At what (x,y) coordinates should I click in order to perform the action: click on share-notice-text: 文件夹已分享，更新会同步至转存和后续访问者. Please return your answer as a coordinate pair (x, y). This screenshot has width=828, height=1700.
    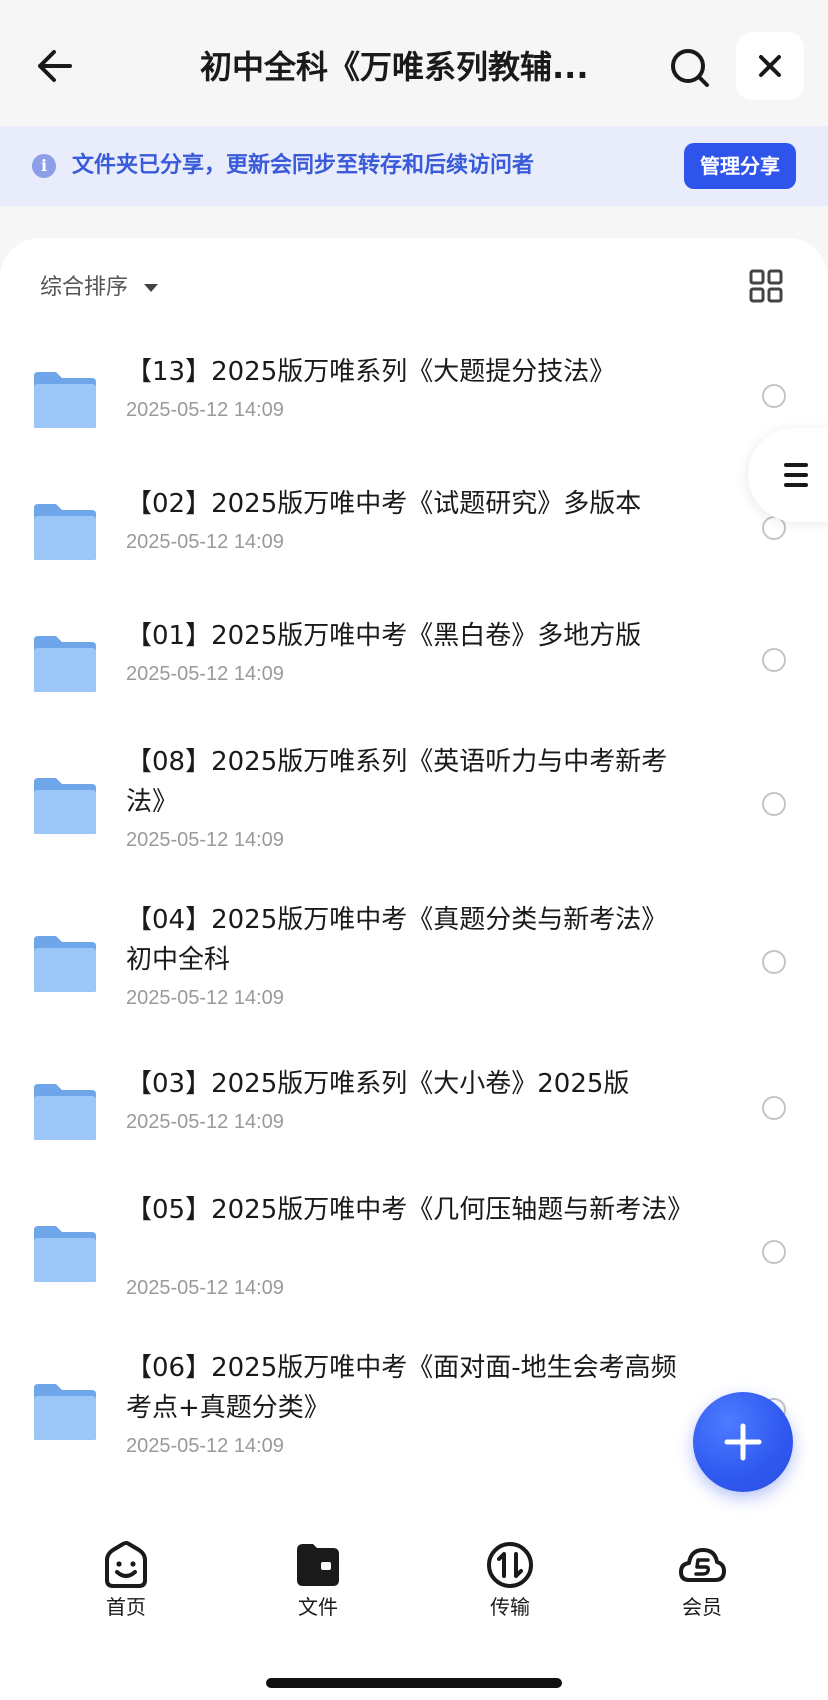
    Looking at the image, I should click on (303, 165).